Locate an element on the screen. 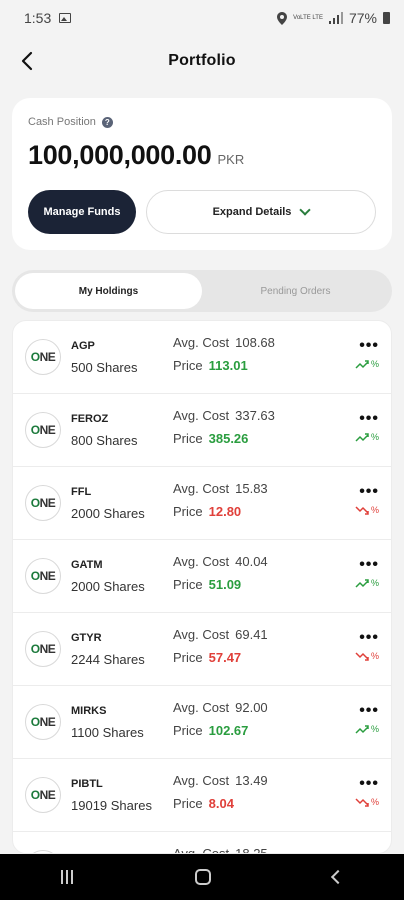 The image size is (404, 900). share-count: 500 Shares is located at coordinates (104, 367).